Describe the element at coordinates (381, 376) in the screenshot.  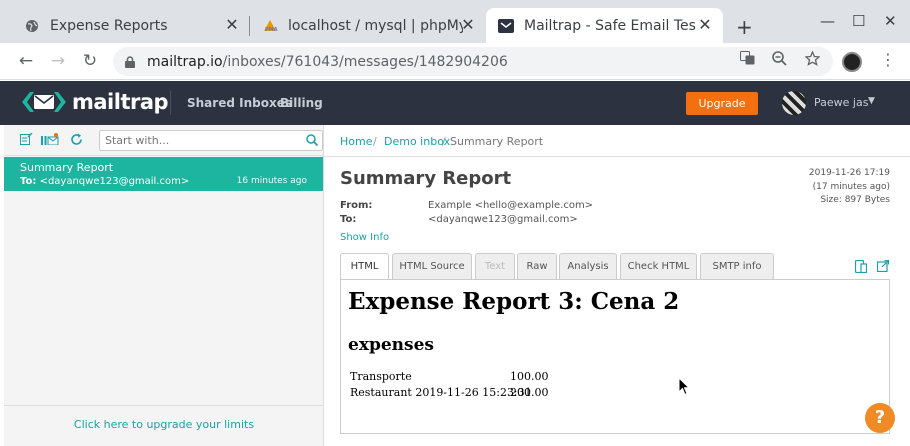
I see `expense-label: Transporte` at that location.